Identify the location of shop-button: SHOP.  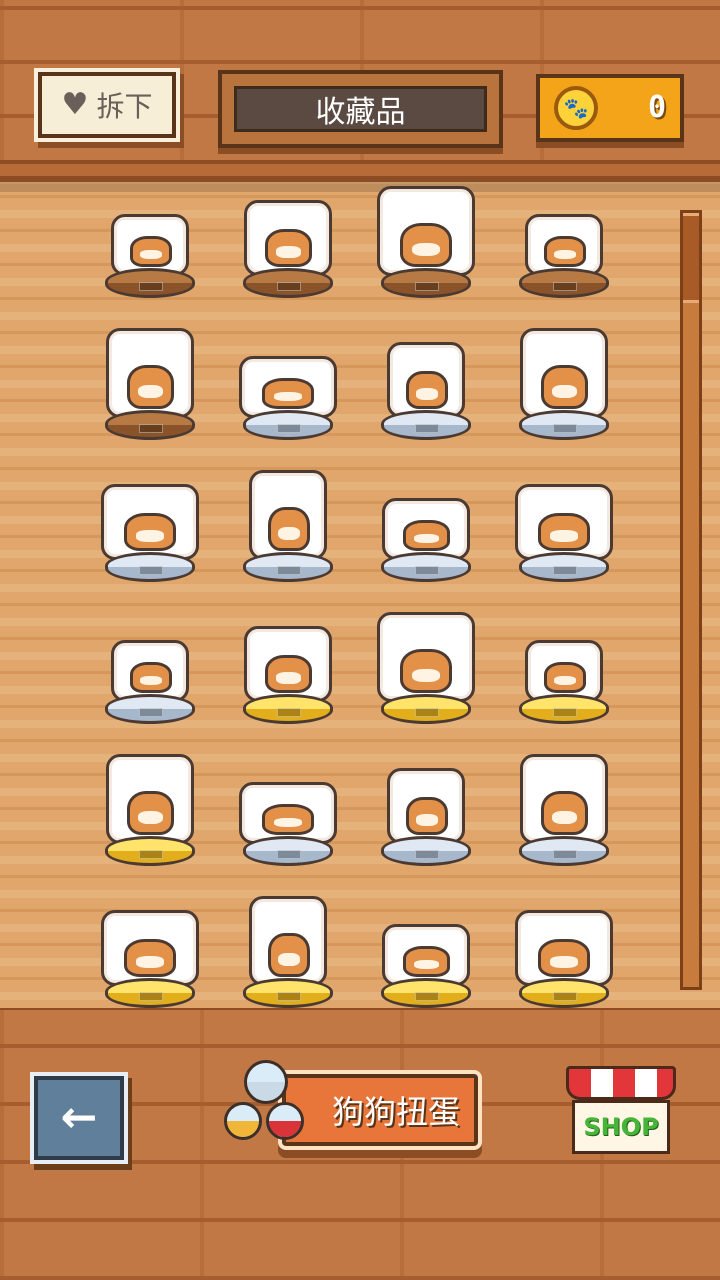
(621, 1111).